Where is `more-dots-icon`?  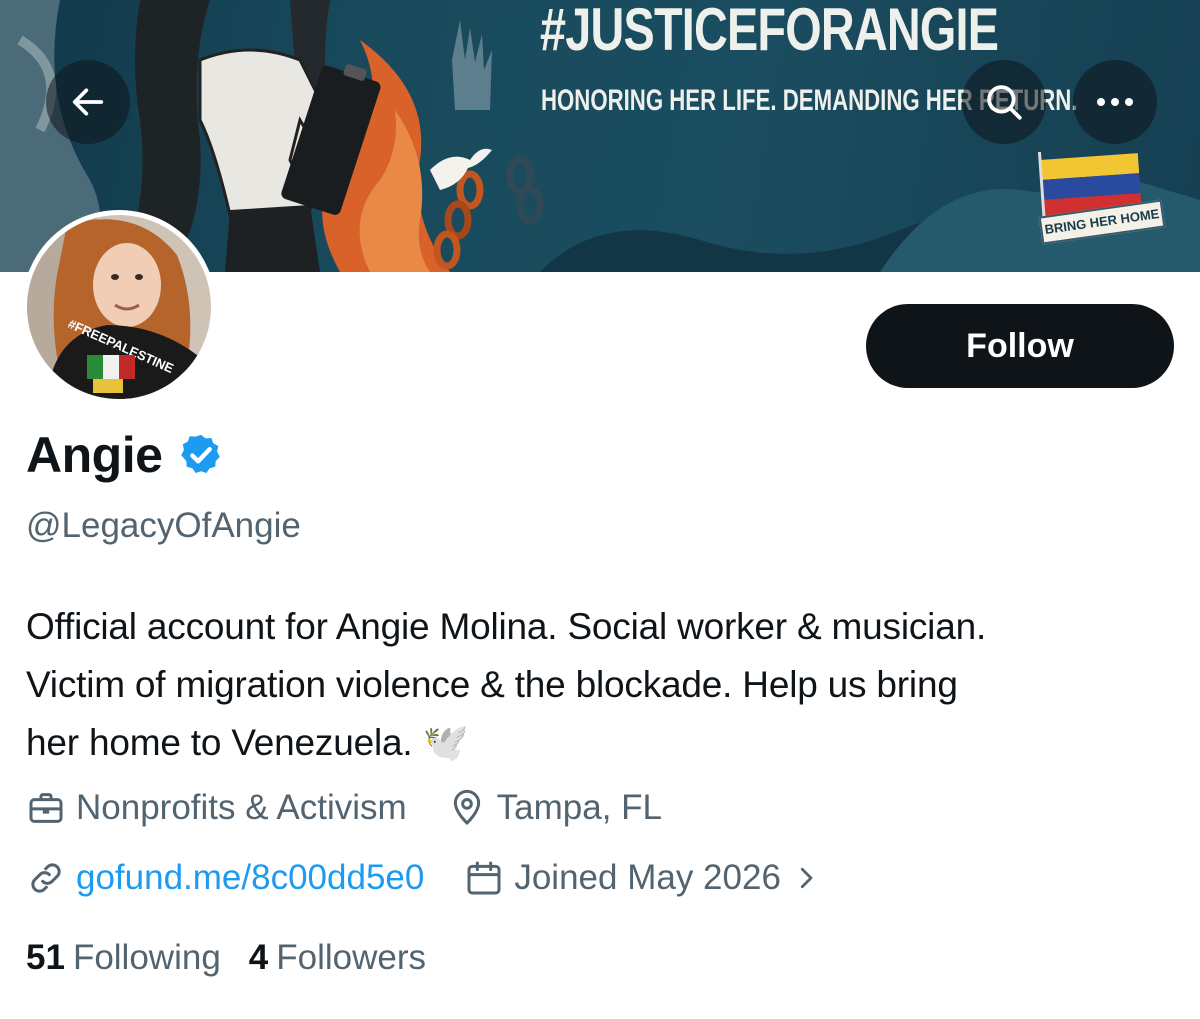 more-dots-icon is located at coordinates (1115, 102).